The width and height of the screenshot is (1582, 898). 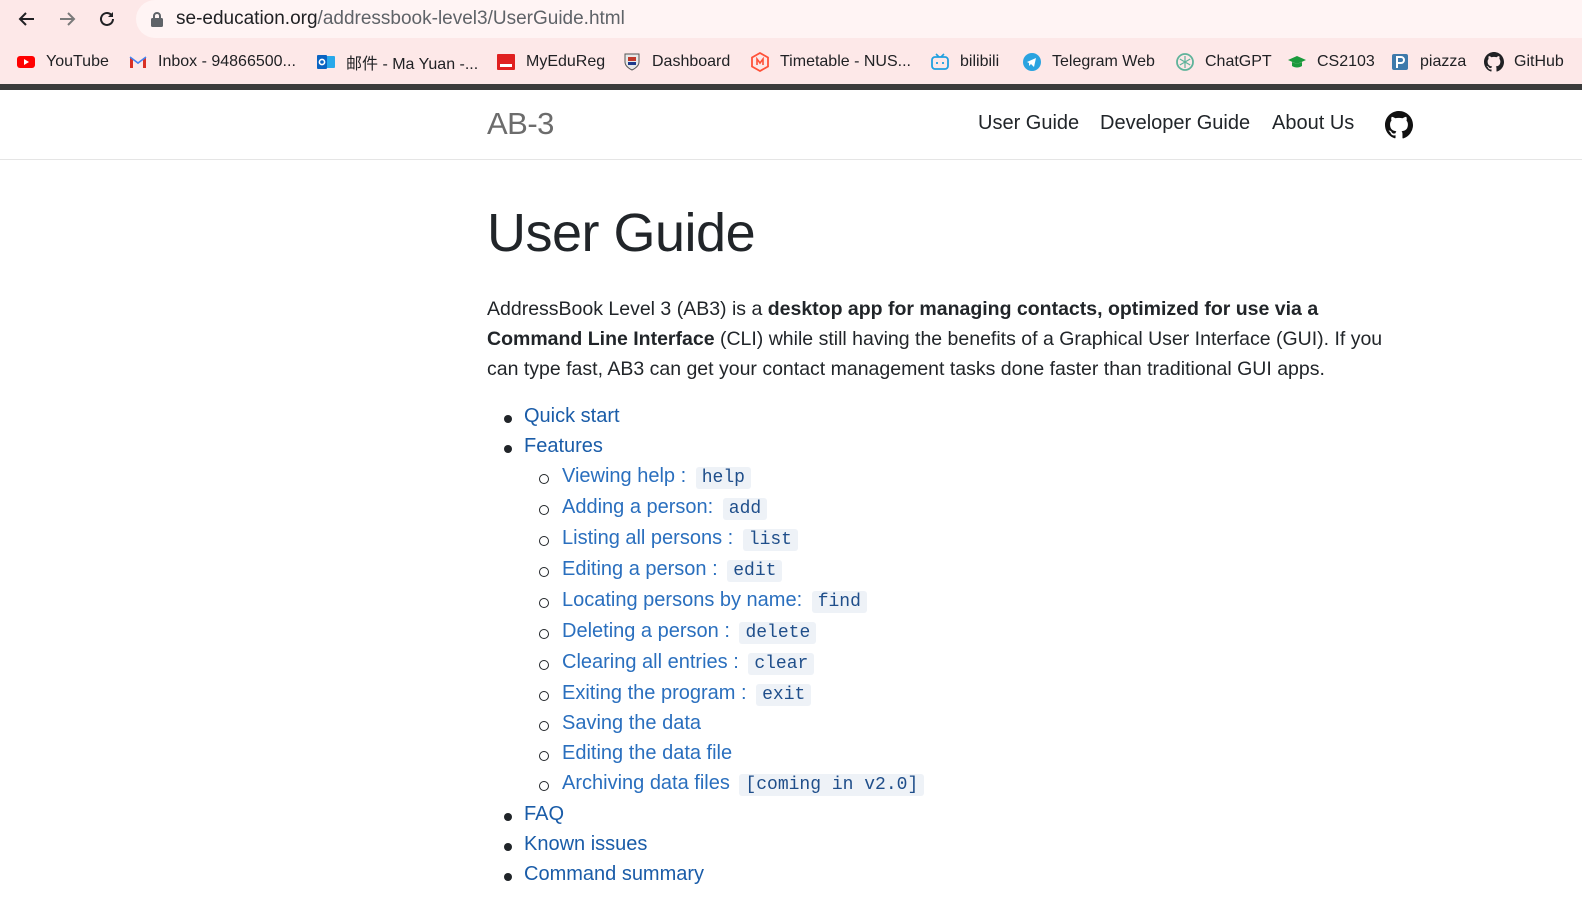 What do you see at coordinates (1028, 123) in the screenshot?
I see `nav-user-guide: User Guide` at bounding box center [1028, 123].